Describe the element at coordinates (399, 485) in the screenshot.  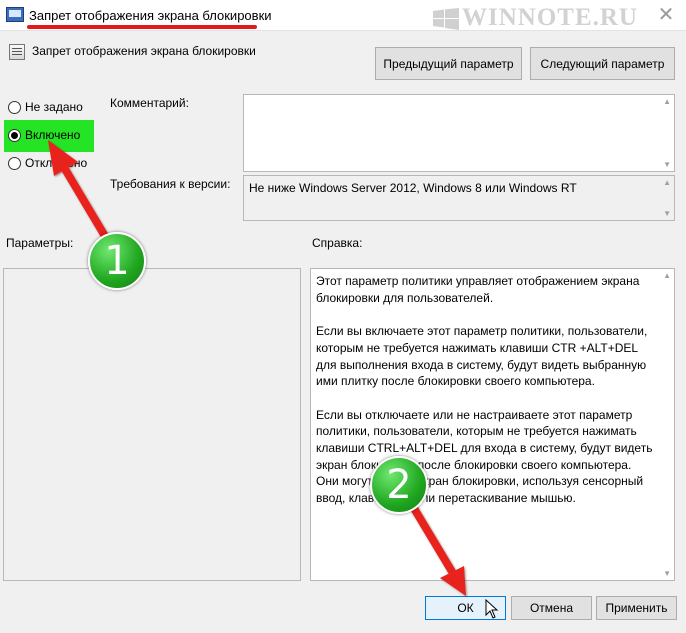
I see `step-badge-2: 2` at that location.